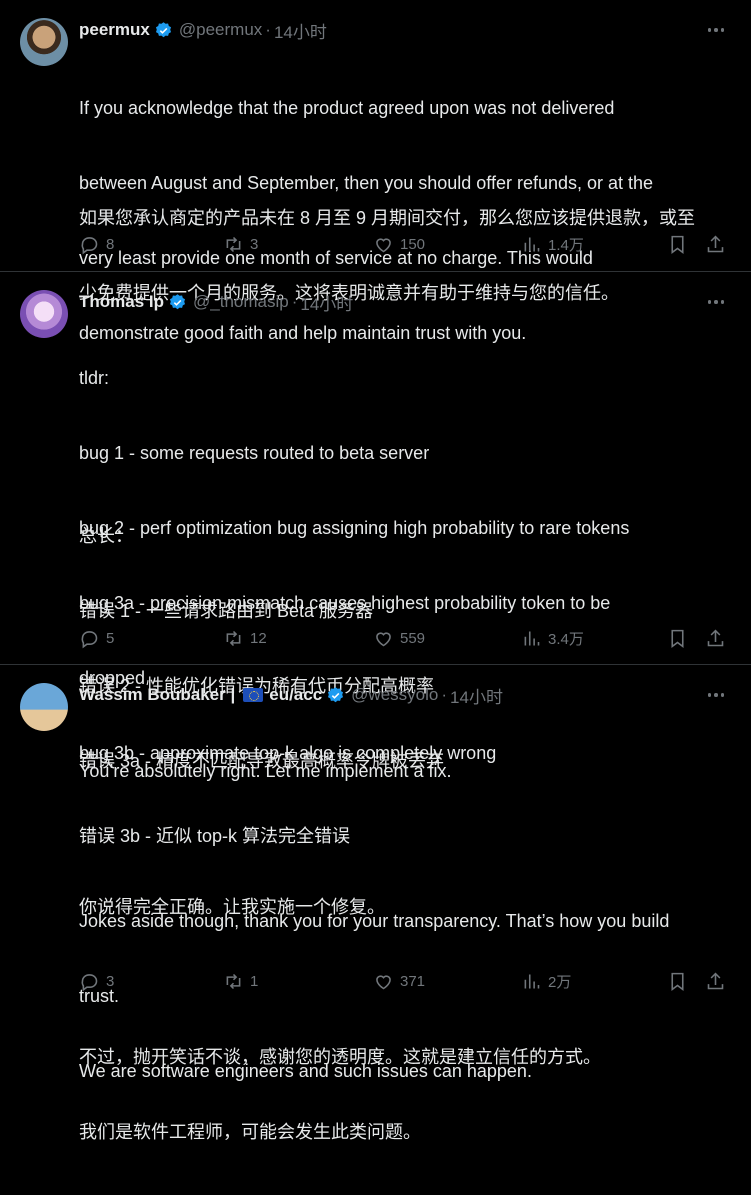 The width and height of the screenshot is (751, 1195). I want to click on author-name: peermux, so click(114, 30).